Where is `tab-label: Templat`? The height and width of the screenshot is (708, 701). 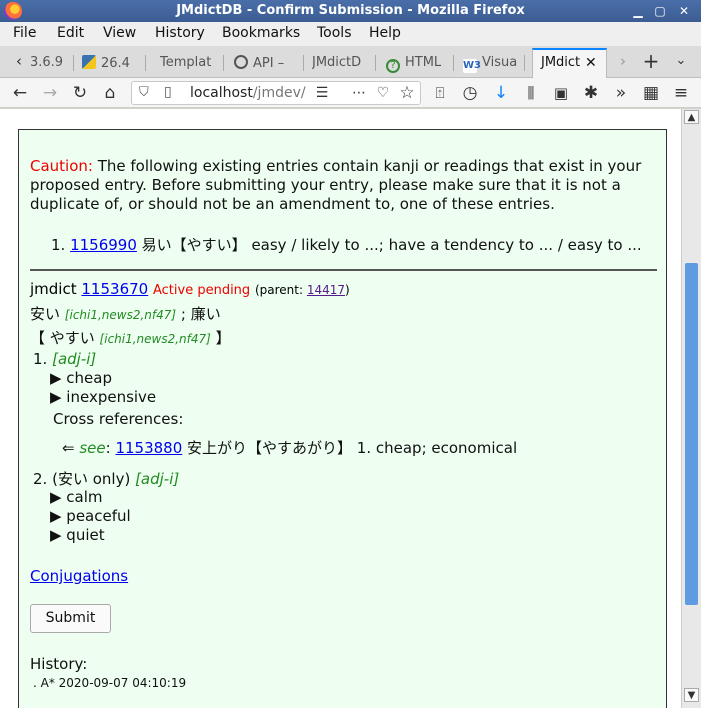 tab-label: Templat is located at coordinates (186, 62).